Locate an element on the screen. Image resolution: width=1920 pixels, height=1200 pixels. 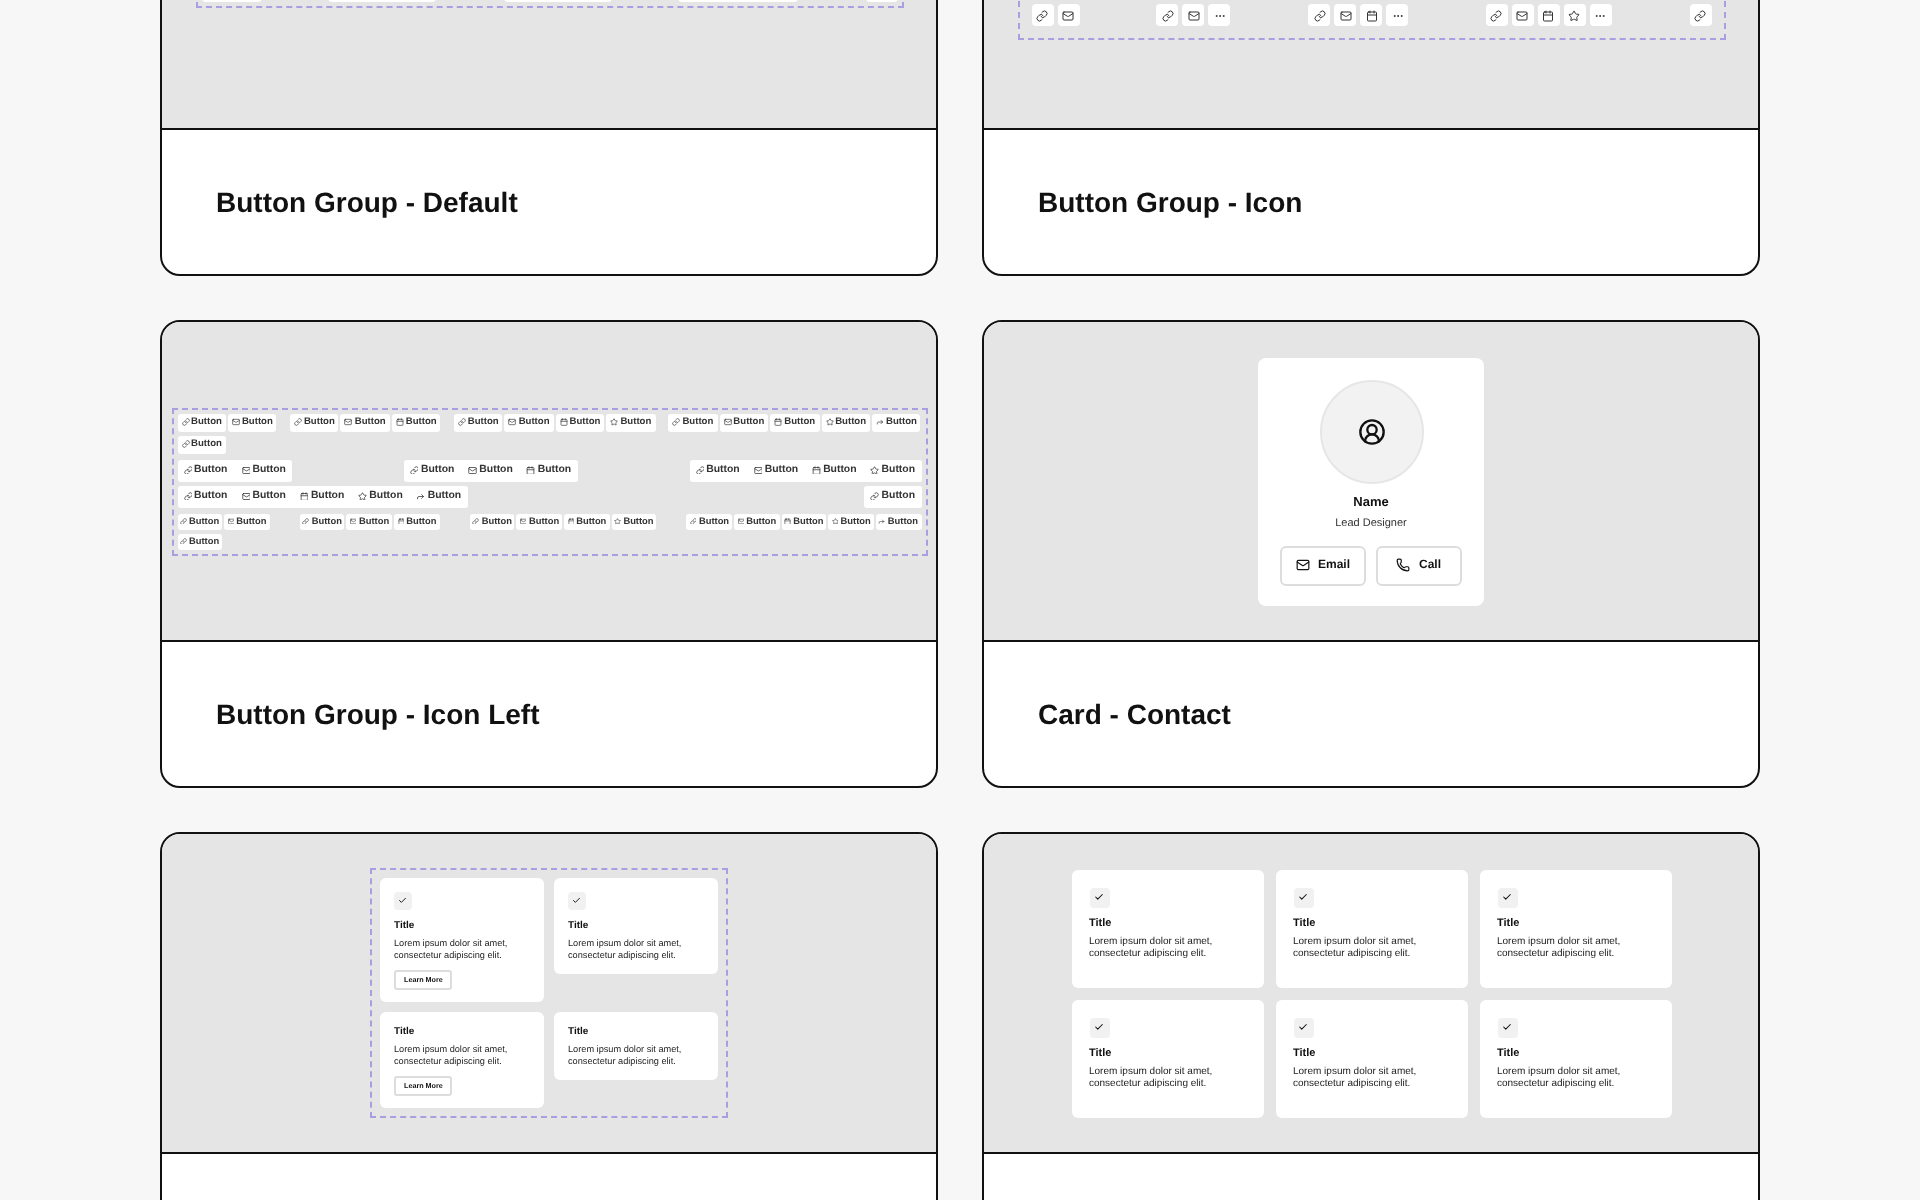
card-label: Button Group - Icon is located at coordinates (1170, 202).